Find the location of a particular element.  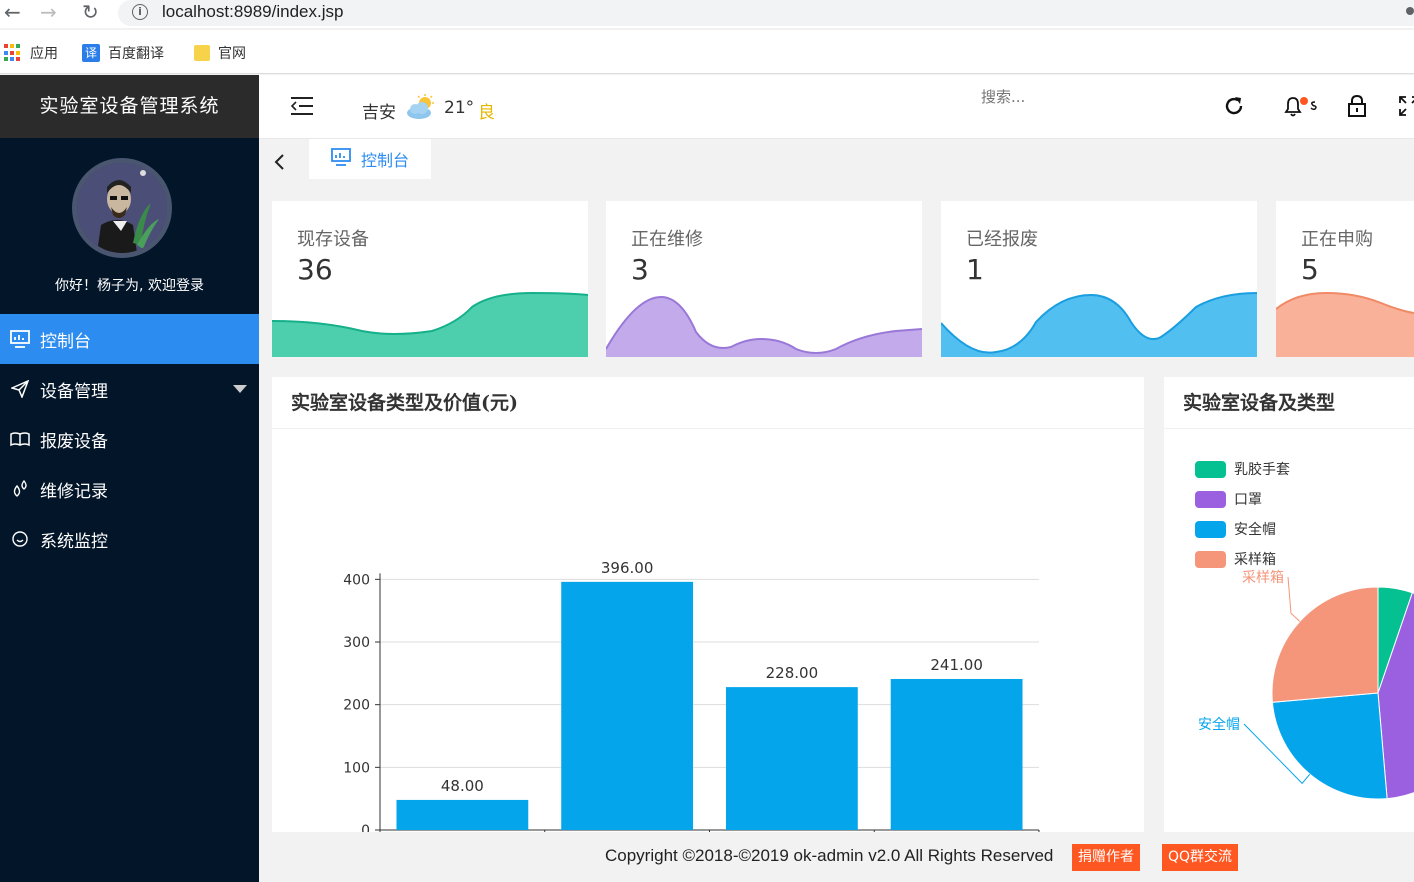

donate-button: 捐赠作者 is located at coordinates (1106, 857).